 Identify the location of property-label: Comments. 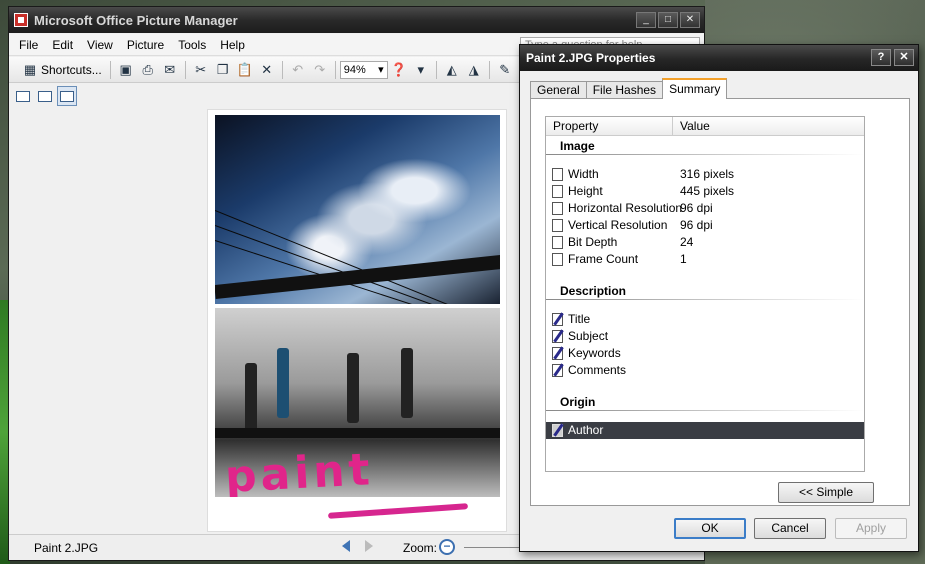
(597, 370).